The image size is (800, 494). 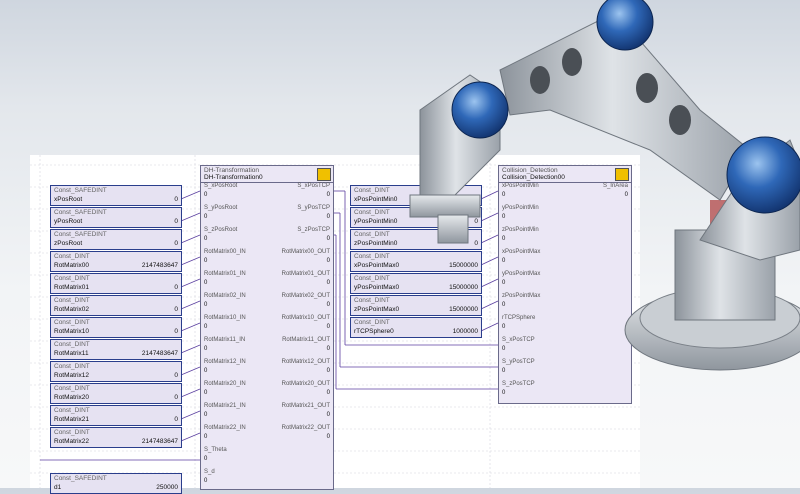 I want to click on dh-block-instance: DH-Transformation0, so click(x=233, y=177).